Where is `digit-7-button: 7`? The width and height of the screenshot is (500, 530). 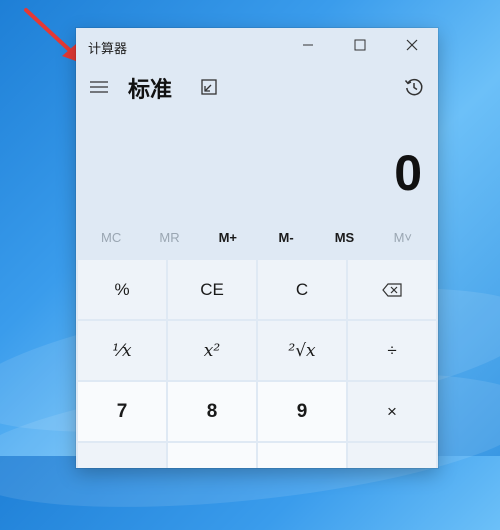 digit-7-button: 7 is located at coordinates (122, 411).